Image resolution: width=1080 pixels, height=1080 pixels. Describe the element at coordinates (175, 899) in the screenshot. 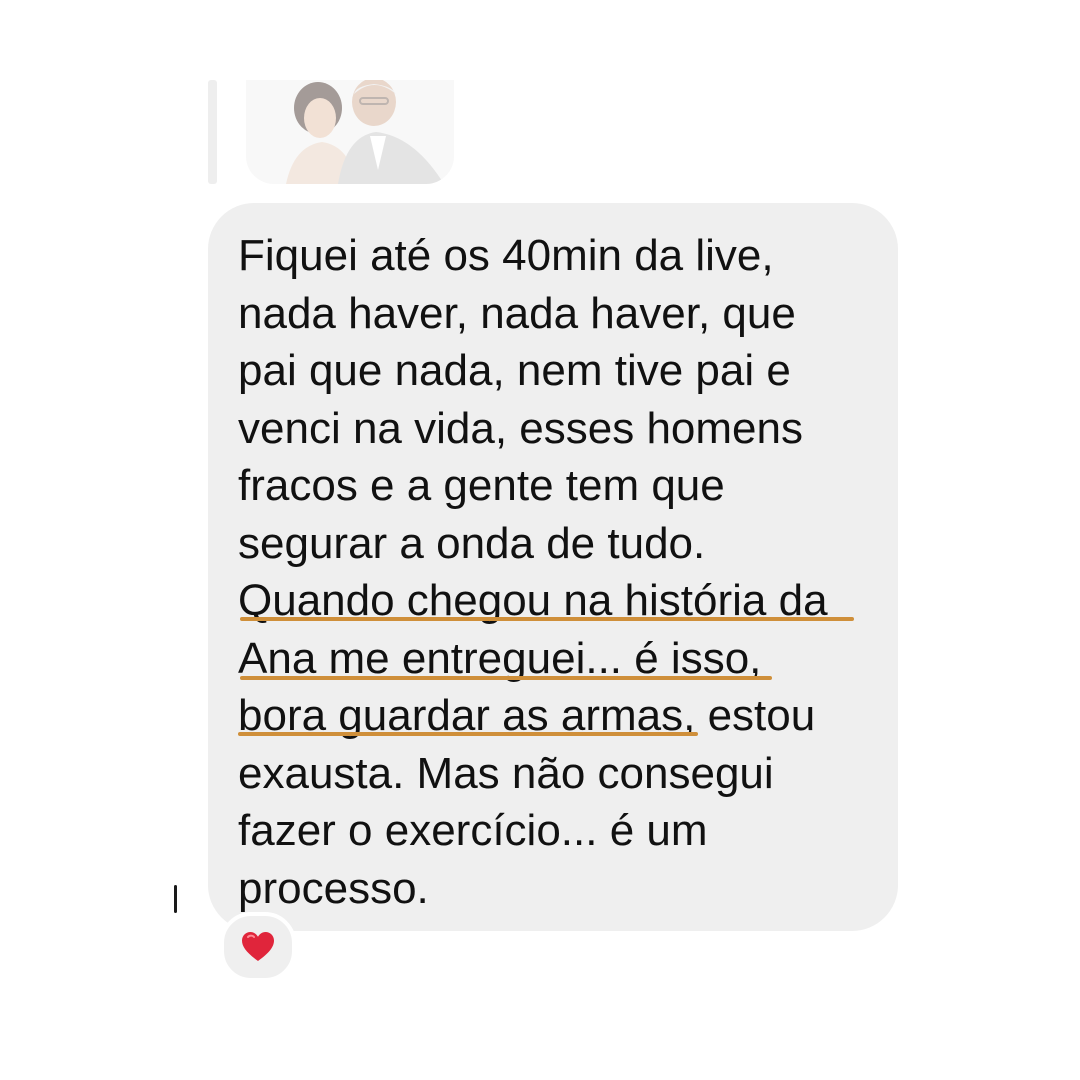

I see `edge-mark` at that location.